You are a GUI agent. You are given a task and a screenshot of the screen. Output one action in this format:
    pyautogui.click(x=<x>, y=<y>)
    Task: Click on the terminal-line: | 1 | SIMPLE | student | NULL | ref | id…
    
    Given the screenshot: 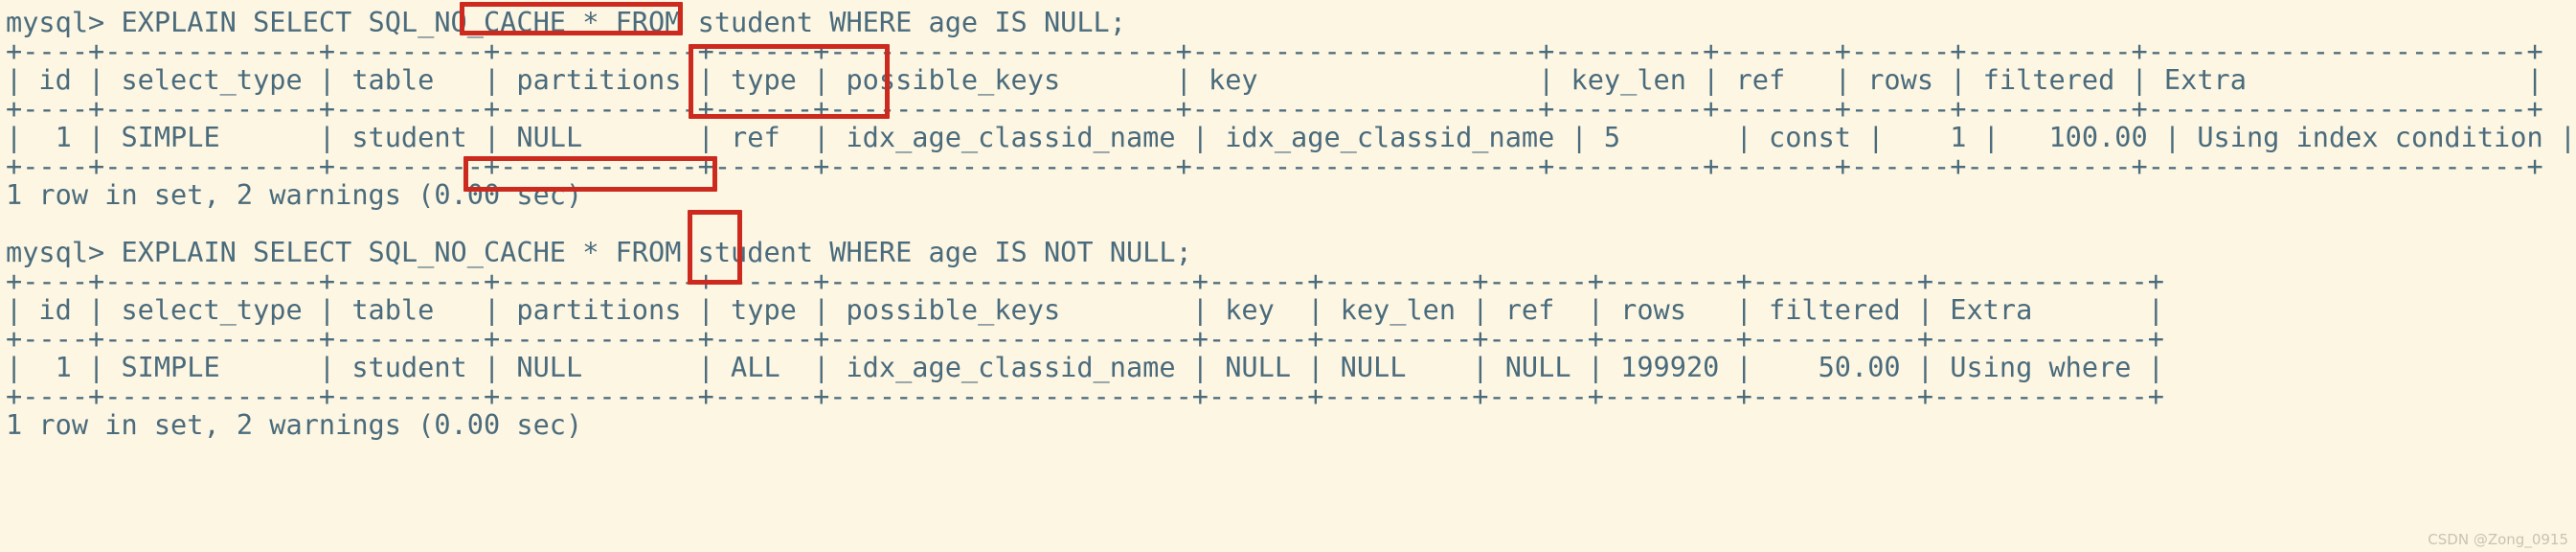 What is the action you would take?
    pyautogui.click(x=1291, y=137)
    